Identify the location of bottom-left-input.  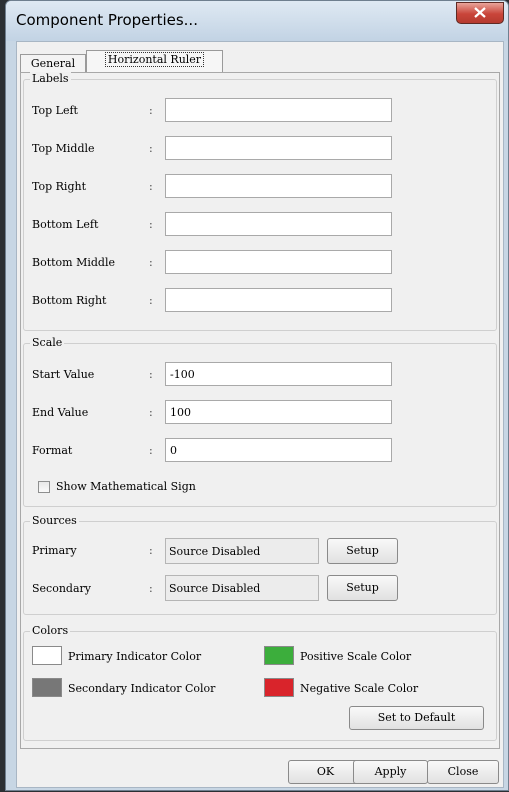
(278, 224).